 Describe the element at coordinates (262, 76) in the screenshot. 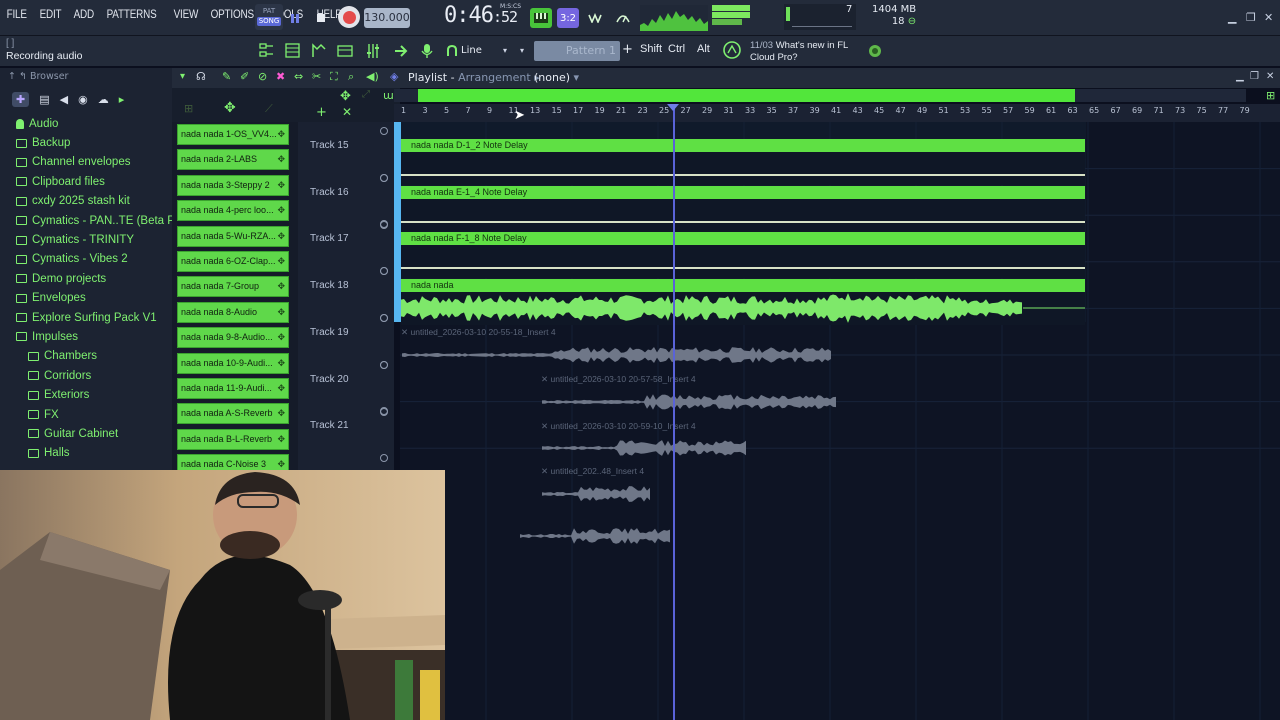

I see `delete-icon: ⊘` at that location.